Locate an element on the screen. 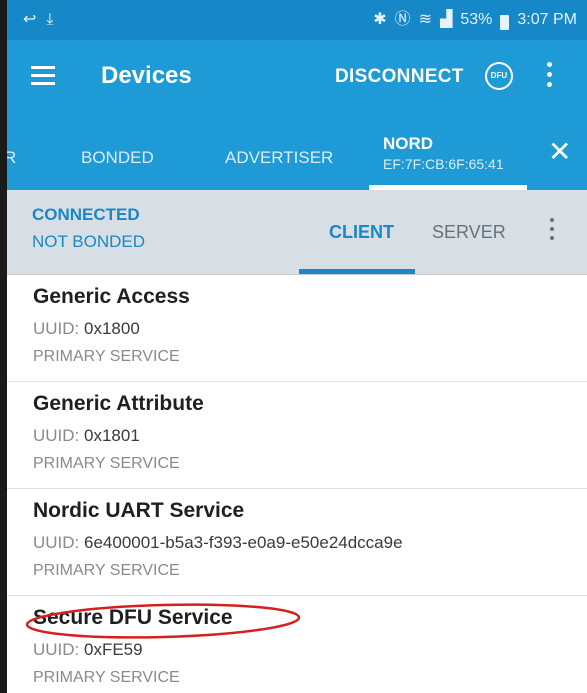 This screenshot has width=587, height=693. connection-bar: CONNECTED NOT BONDED CLIENT SERVER is located at coordinates (297, 232).